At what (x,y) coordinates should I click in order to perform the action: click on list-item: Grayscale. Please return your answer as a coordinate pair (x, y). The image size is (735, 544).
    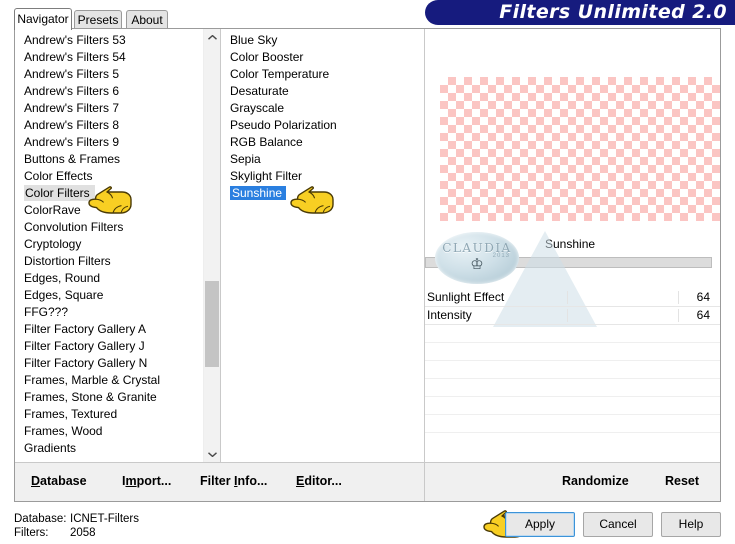
    Looking at the image, I should click on (322, 108).